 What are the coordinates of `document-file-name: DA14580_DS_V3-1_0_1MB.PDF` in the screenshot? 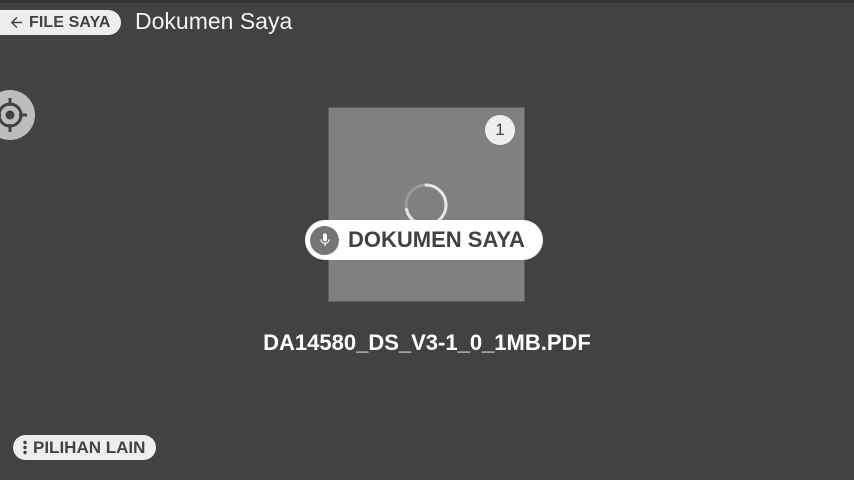 It's located at (427, 342).